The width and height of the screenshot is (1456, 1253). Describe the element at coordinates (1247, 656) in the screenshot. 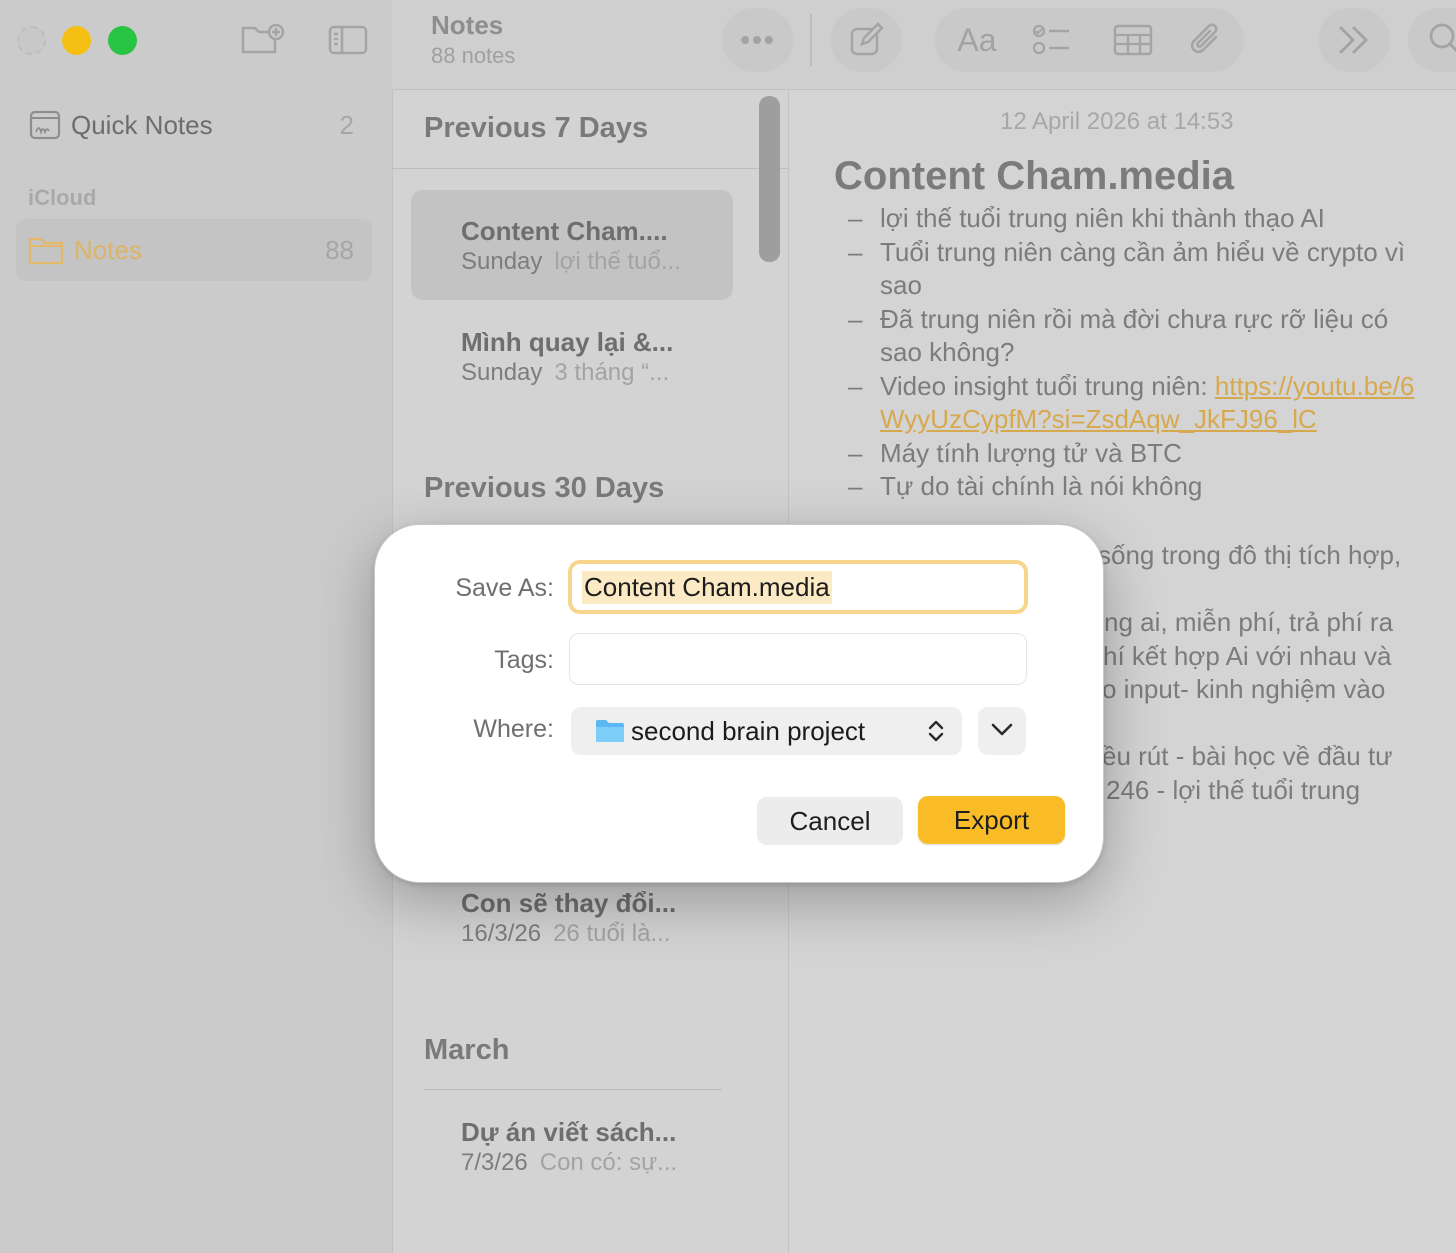

I see `note-text-fragment: hí kết hợp Ai với nhau và` at that location.